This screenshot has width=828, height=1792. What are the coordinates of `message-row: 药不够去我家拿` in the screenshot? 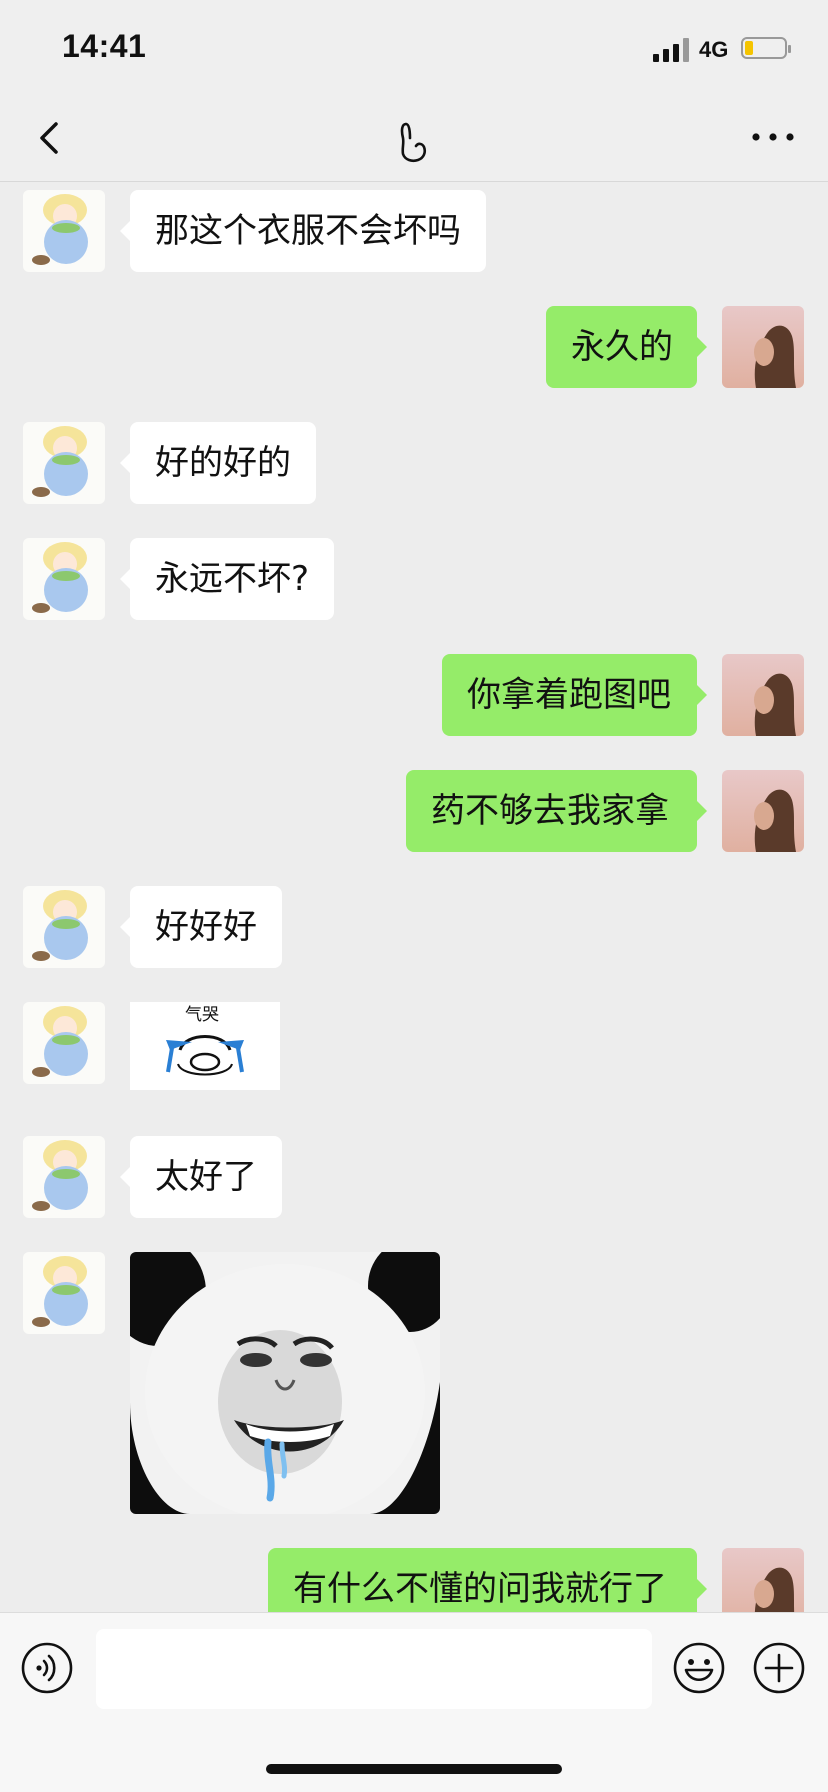 It's located at (414, 811).